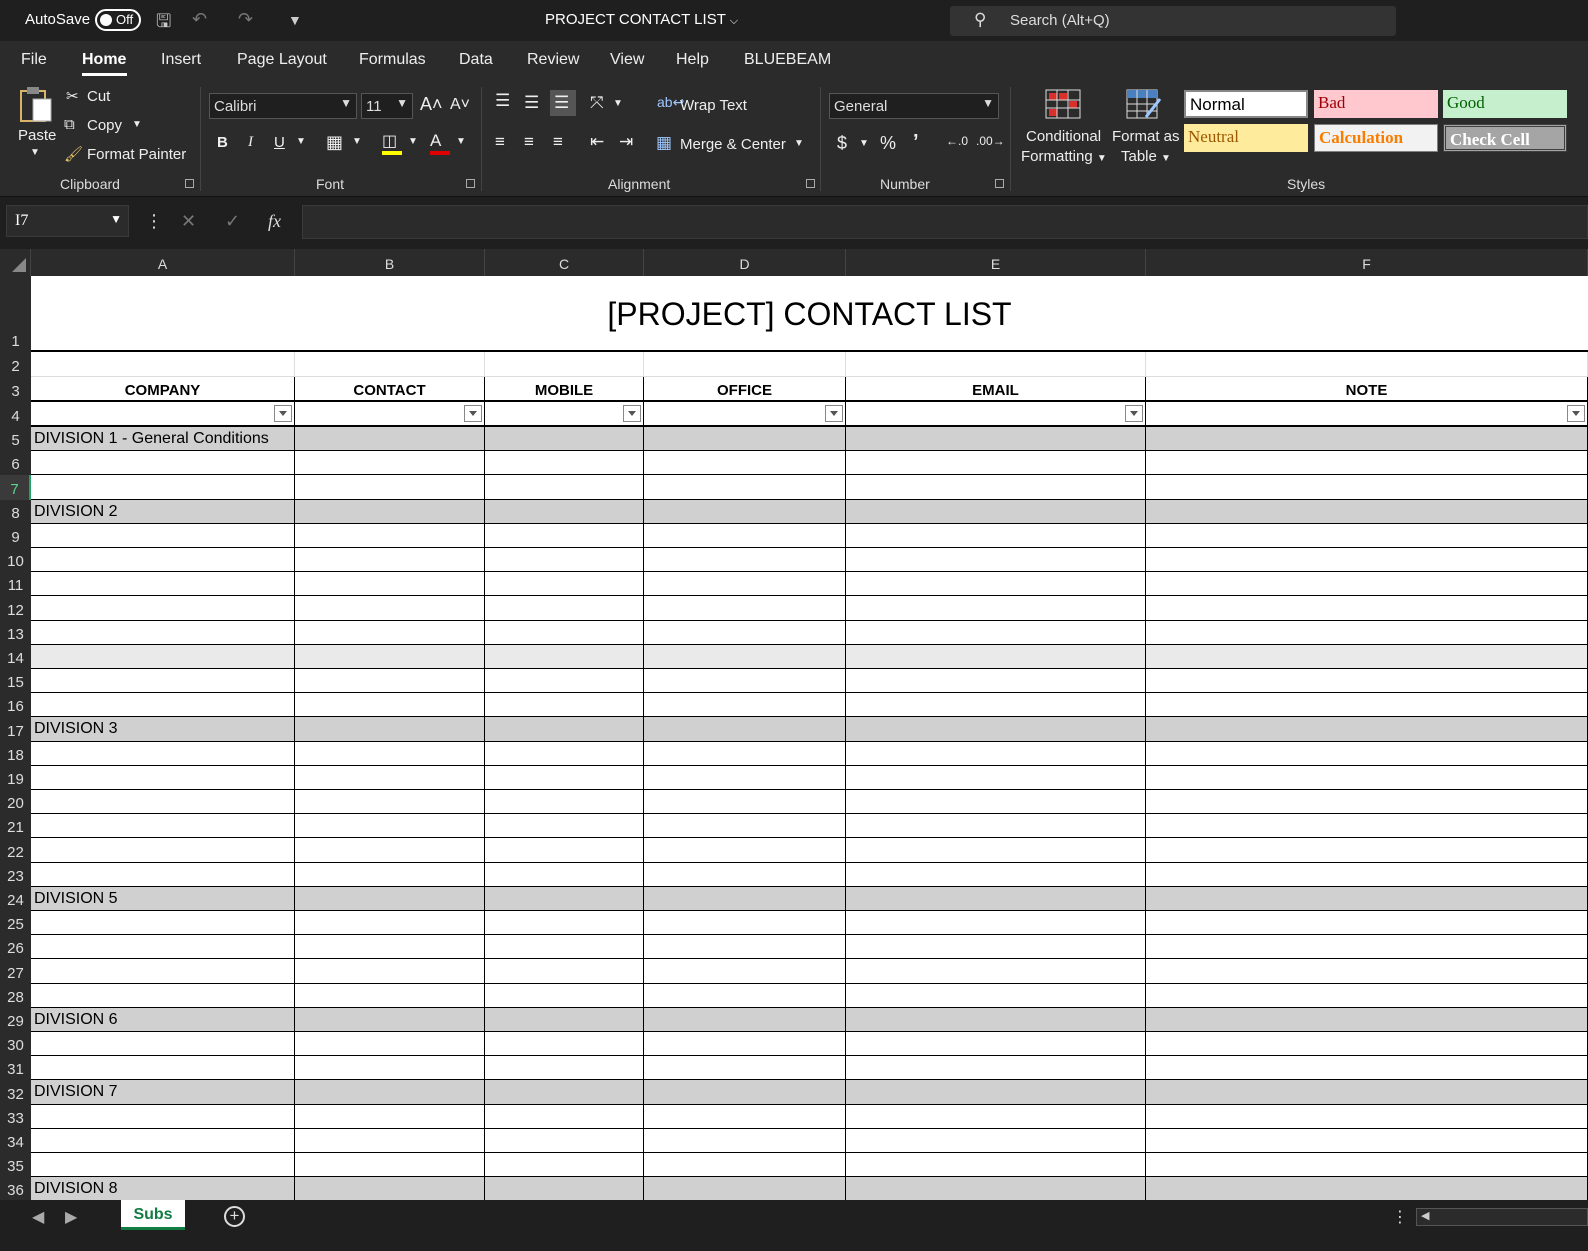 The width and height of the screenshot is (1588, 1251). I want to click on underline-dropdown-icon: ▼, so click(301, 141).